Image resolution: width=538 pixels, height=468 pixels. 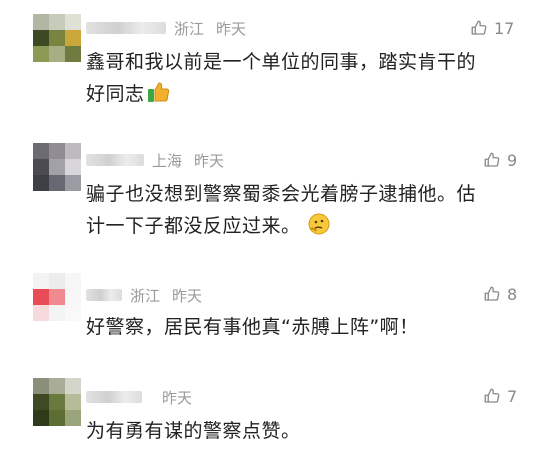 I want to click on comment-text-line: 鑫哥和我以前是一个单位的同事，踏实肯干的, so click(x=281, y=62).